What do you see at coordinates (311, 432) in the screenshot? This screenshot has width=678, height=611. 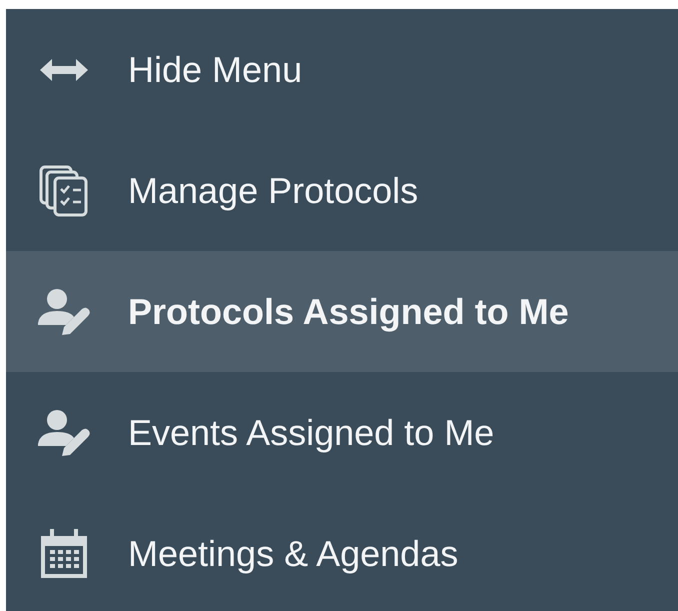 I see `menu-item-label: Events Assigned to Me` at bounding box center [311, 432].